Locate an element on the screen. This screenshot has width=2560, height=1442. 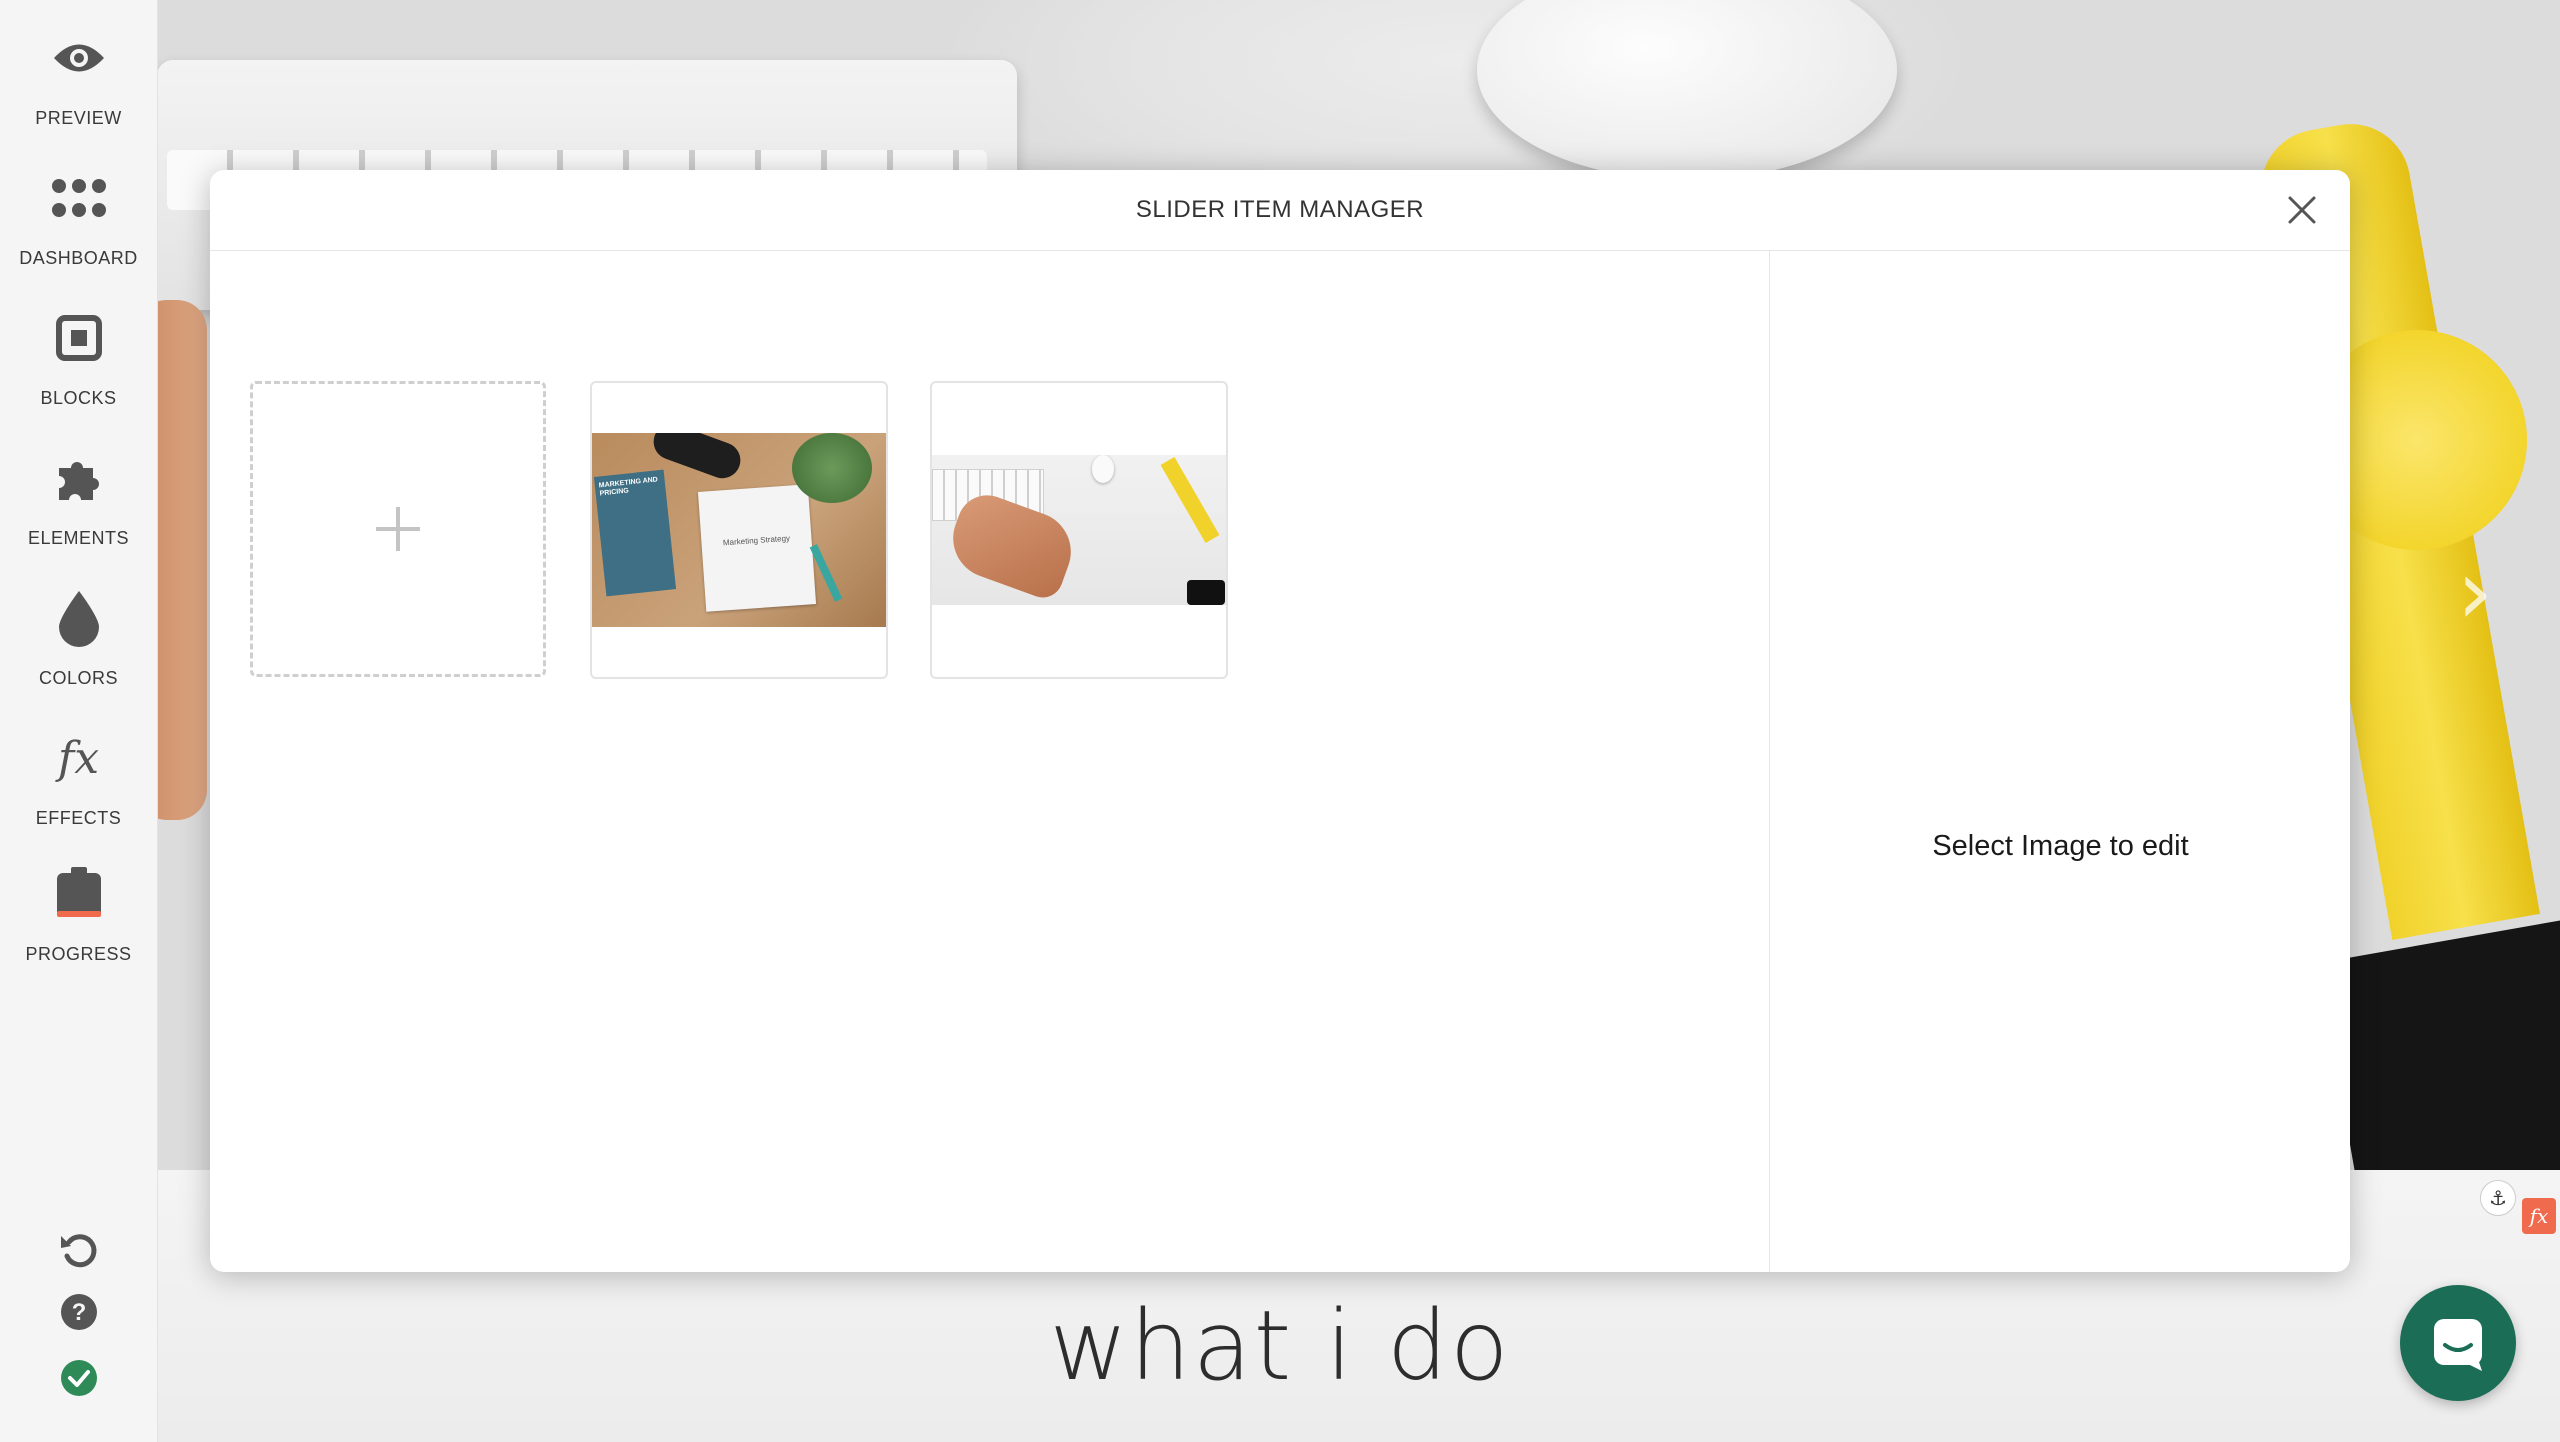
background-hand-image is located at coordinates (182, 560).